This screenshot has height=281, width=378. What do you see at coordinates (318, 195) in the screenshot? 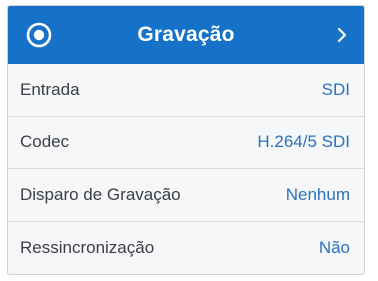
I see `setting-value-record-trigger: Nenhum` at bounding box center [318, 195].